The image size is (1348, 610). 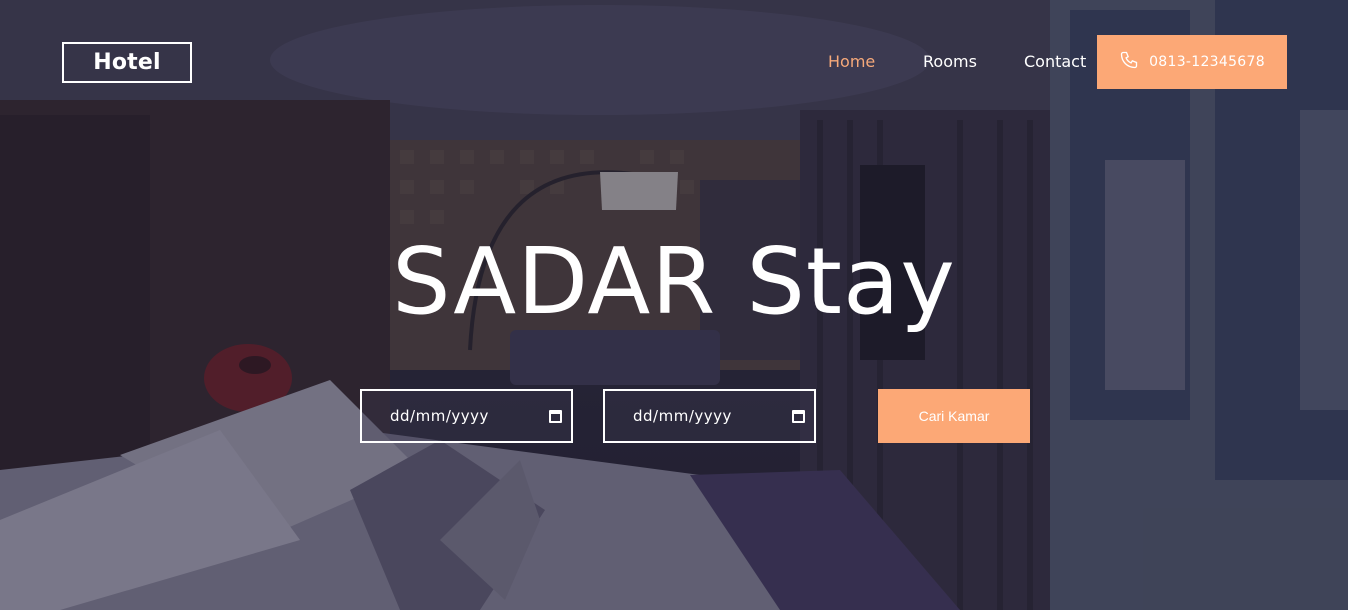 What do you see at coordinates (851, 61) in the screenshot?
I see `nav-home: Home` at bounding box center [851, 61].